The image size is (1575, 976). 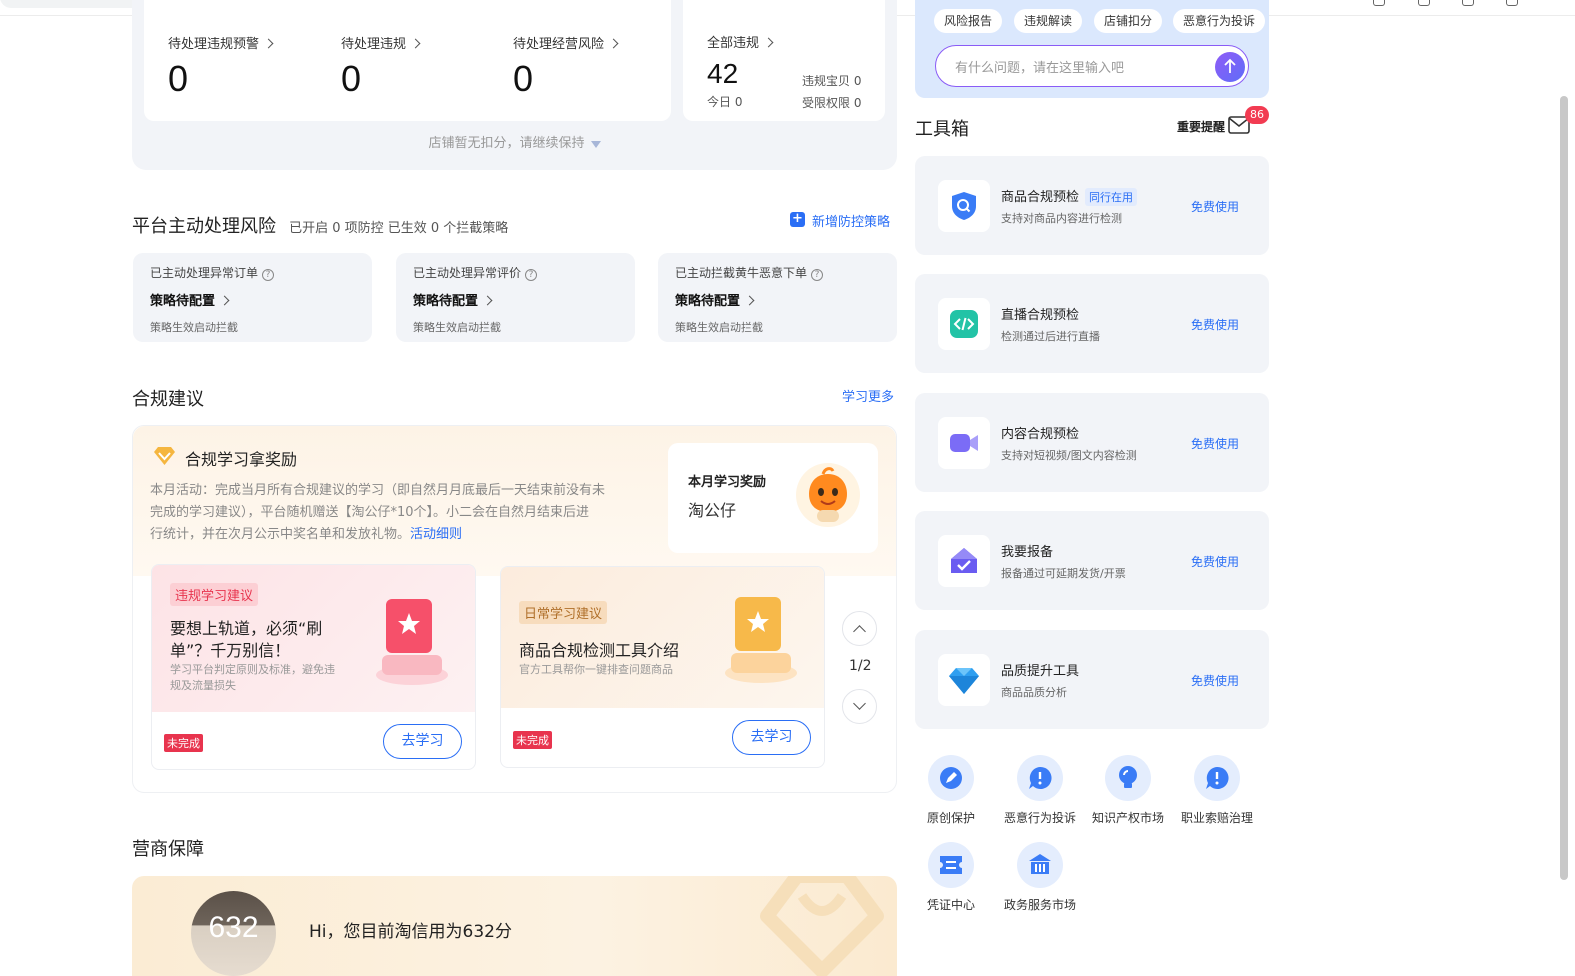 What do you see at coordinates (559, 44) in the screenshot?
I see `stat-label: 待处理经营风险` at bounding box center [559, 44].